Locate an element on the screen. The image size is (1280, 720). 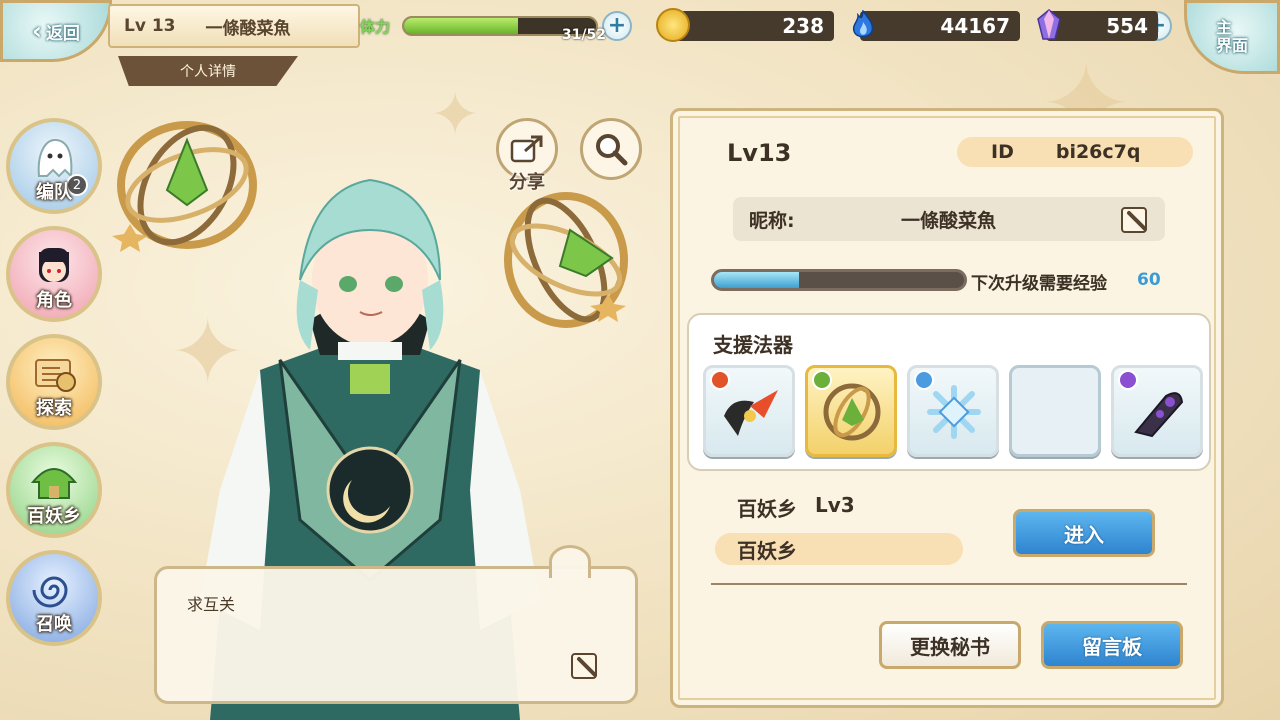
dark-blade-artifact-icon is located at coordinates (1159, 415).